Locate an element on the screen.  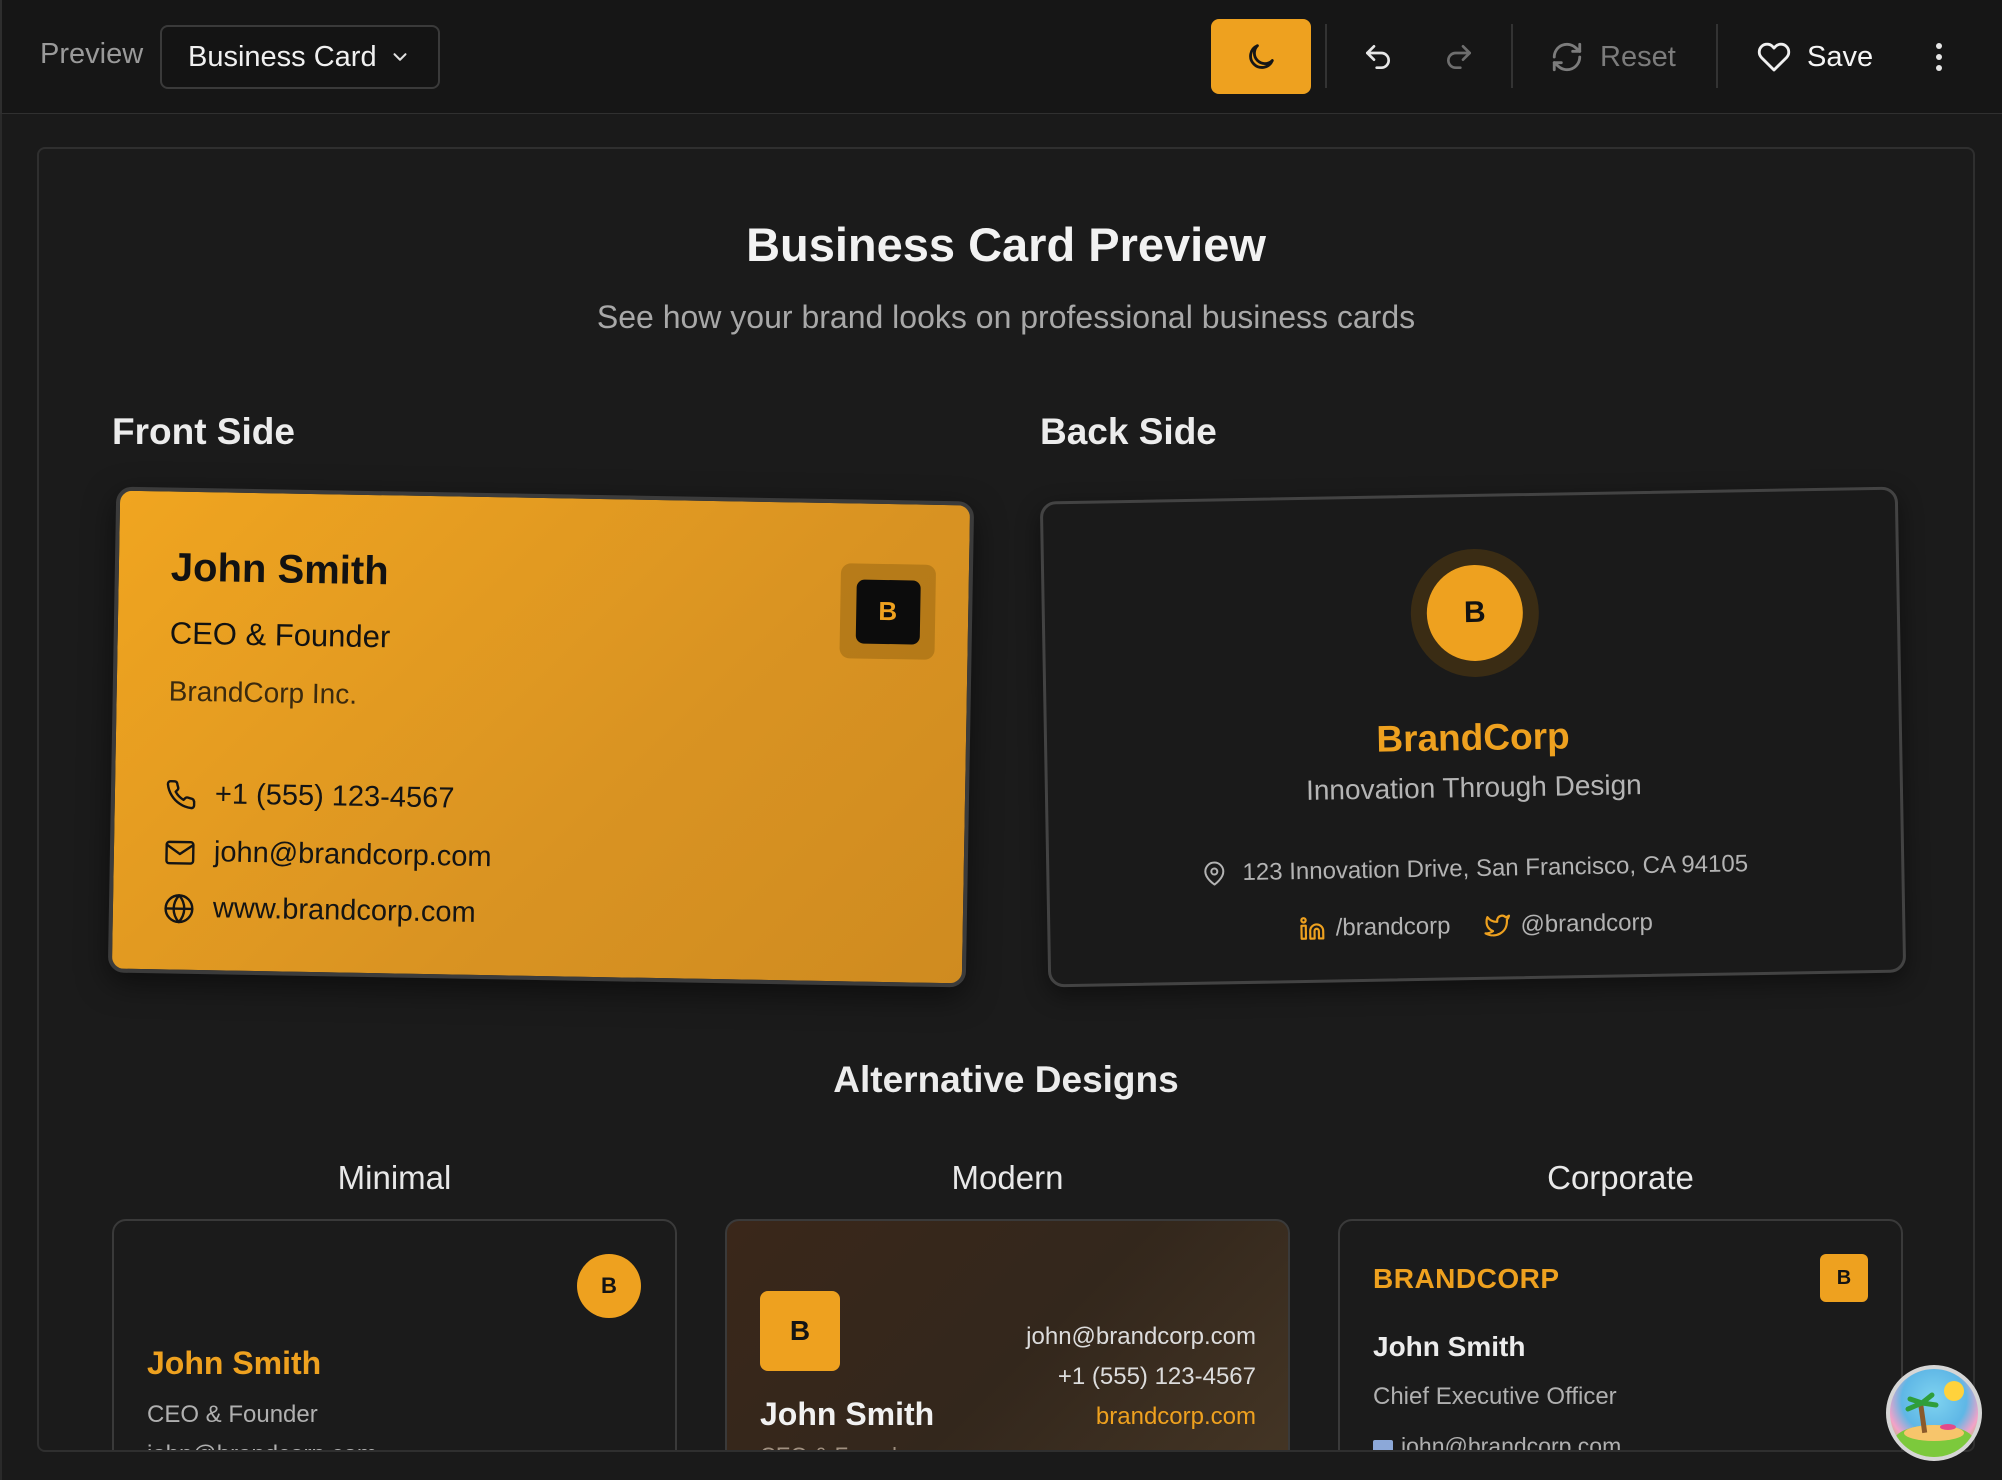
linkedin-handle: /brandcorp is located at coordinates (1393, 927).